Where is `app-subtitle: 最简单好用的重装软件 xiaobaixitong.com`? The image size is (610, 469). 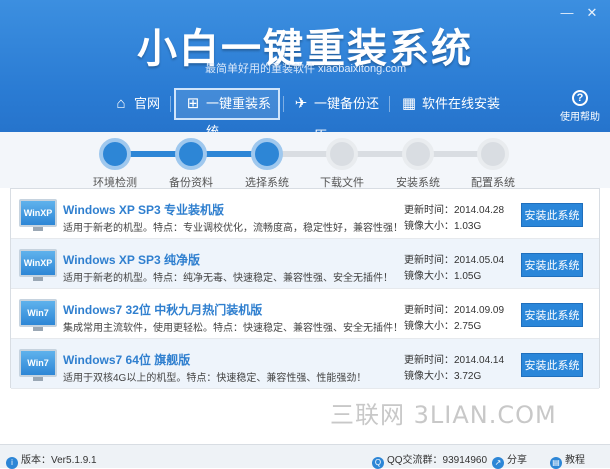 app-subtitle: 最简单好用的重装软件 xiaobaixitong.com is located at coordinates (306, 69).